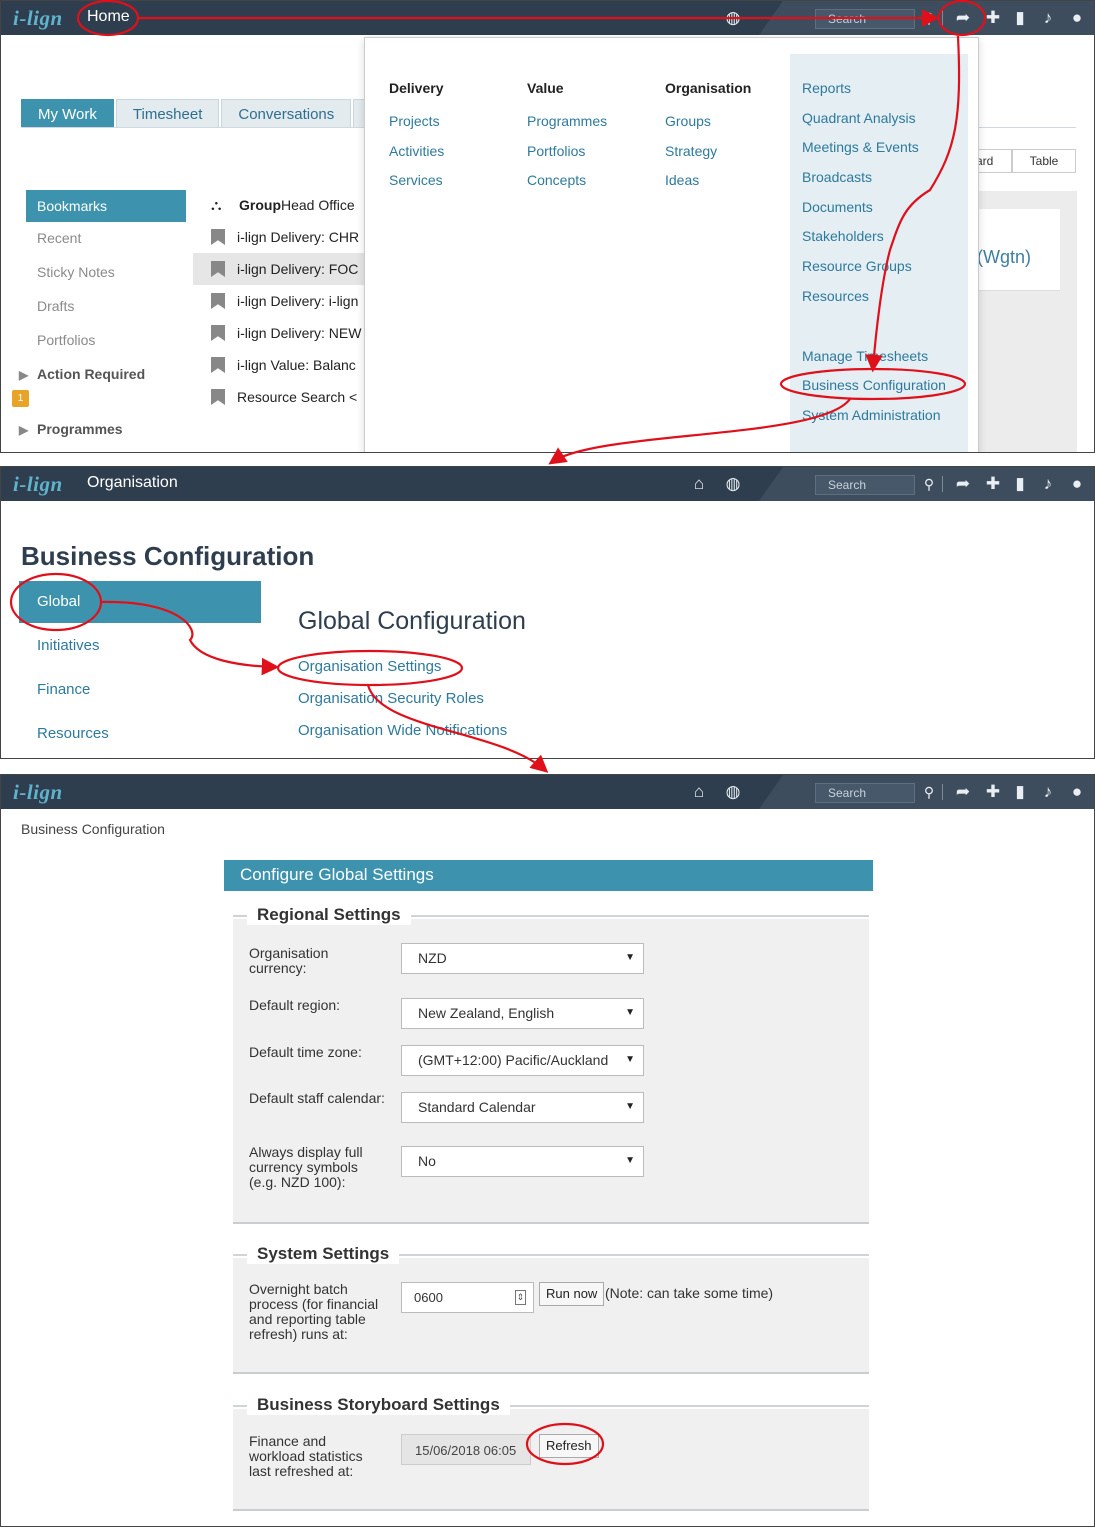 This screenshot has height=1527, width=1095. Describe the element at coordinates (522, 1107) in the screenshot. I see `staff-calendar-select: Standard Calendar ▼` at that location.